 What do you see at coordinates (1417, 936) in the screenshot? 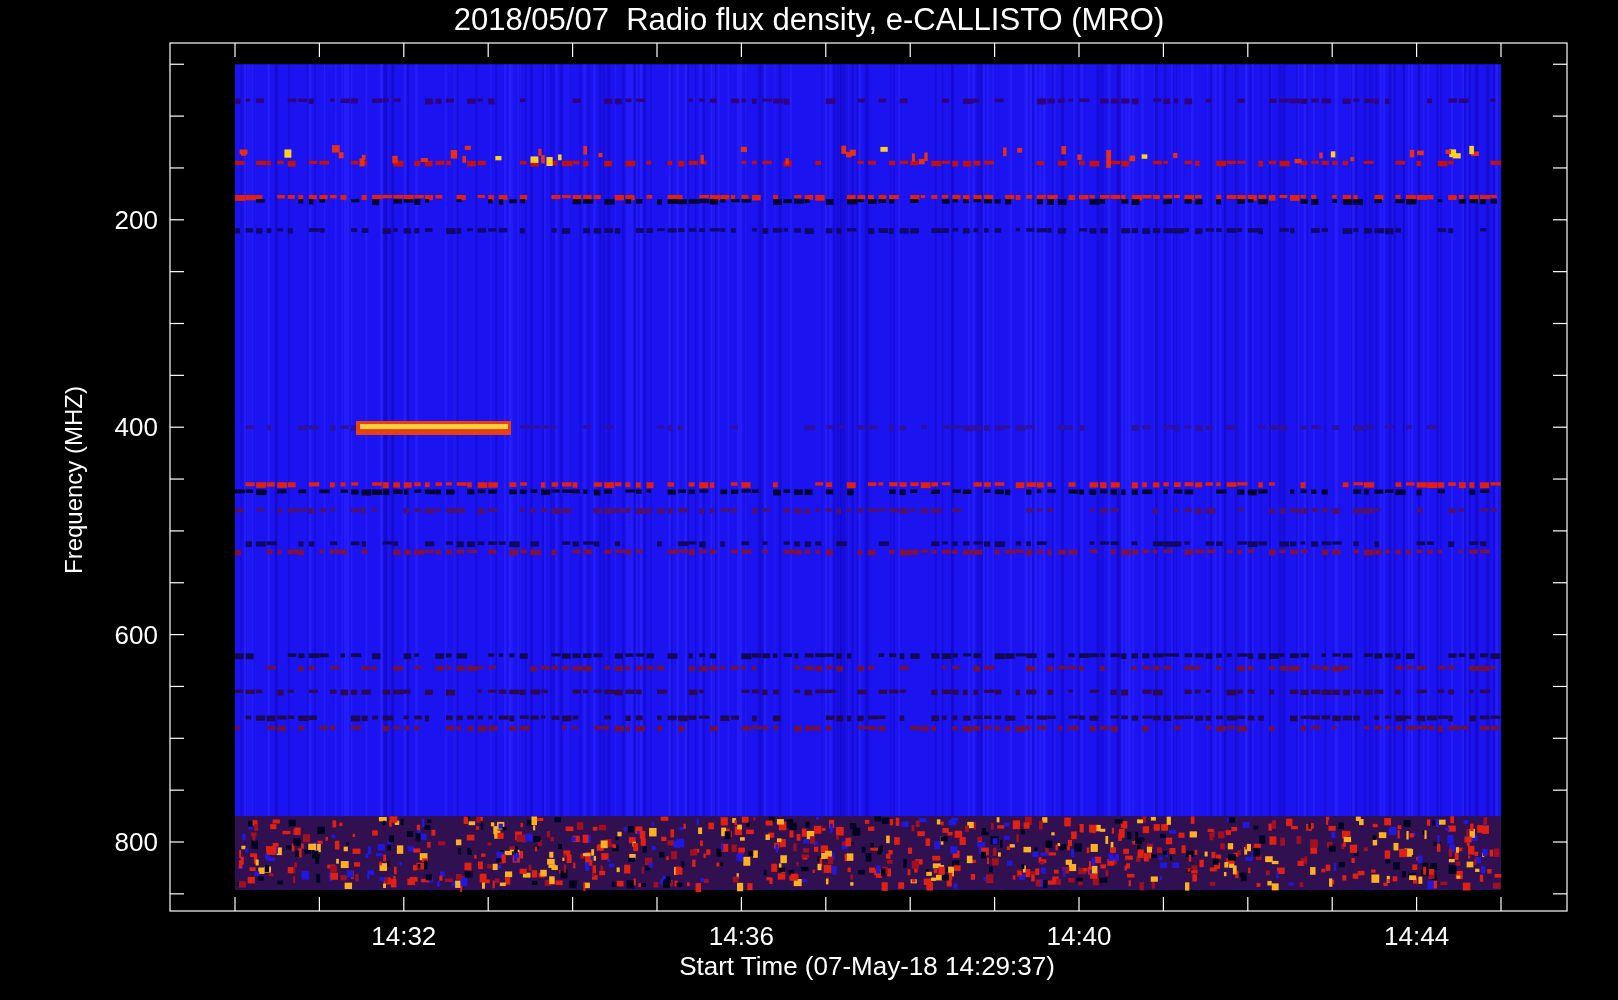
I see `x-tick-label: 14:44` at bounding box center [1417, 936].